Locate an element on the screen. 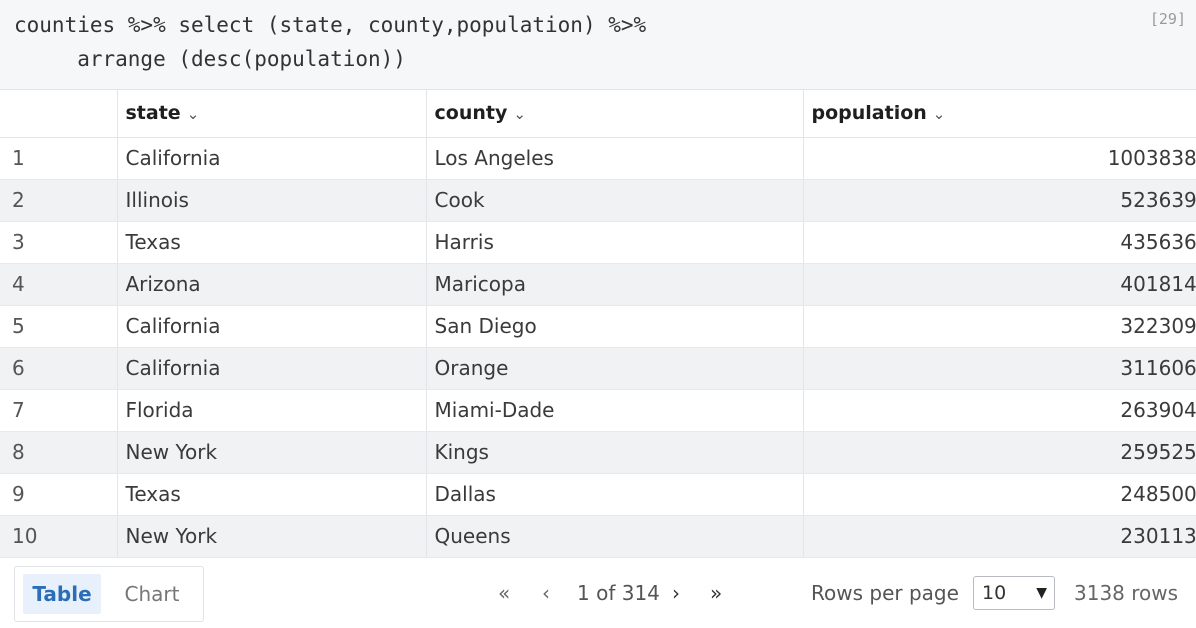 The width and height of the screenshot is (1196, 628). tab-chart: Chart is located at coordinates (152, 594).